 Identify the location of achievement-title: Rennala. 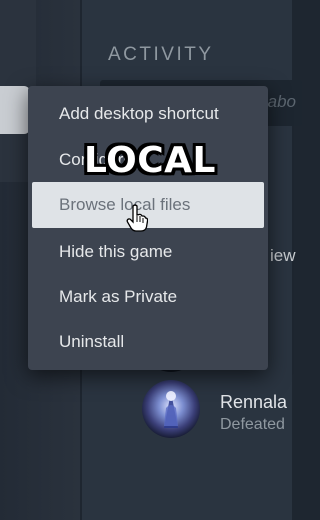
(254, 402).